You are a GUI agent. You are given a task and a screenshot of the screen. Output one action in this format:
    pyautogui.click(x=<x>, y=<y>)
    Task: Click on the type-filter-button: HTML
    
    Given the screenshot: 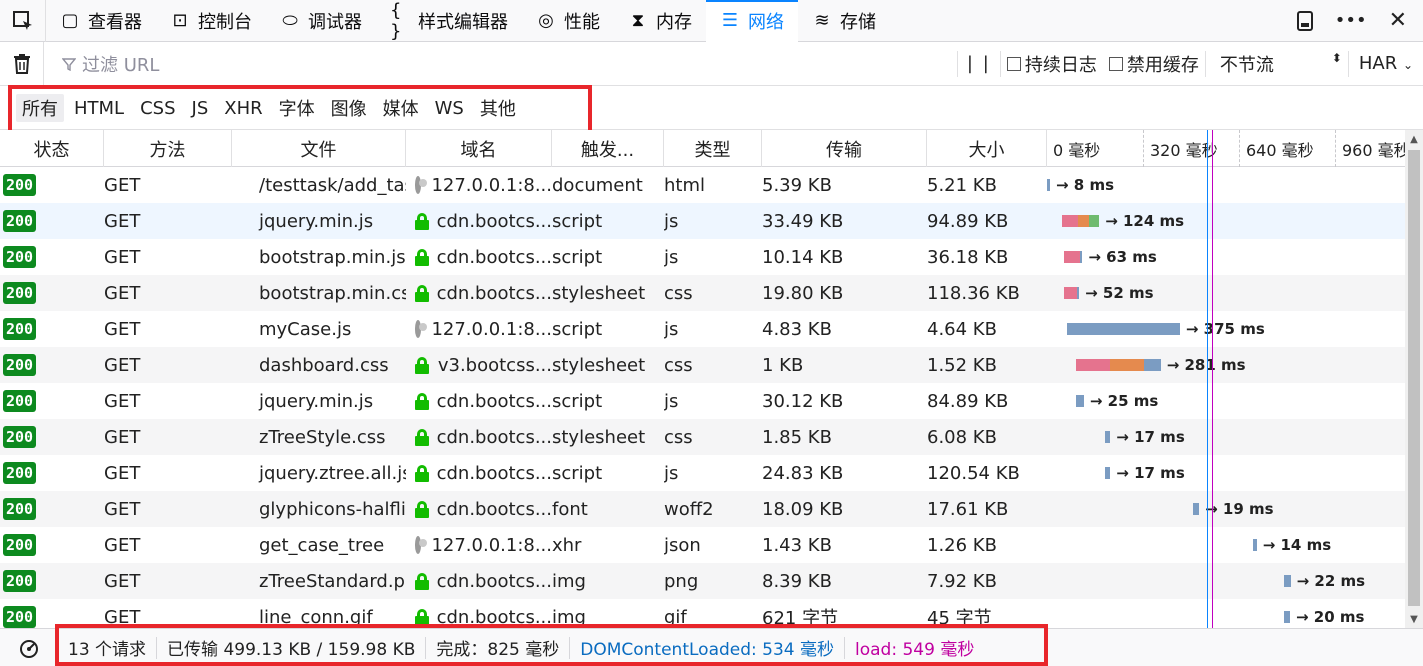 What is the action you would take?
    pyautogui.click(x=99, y=108)
    